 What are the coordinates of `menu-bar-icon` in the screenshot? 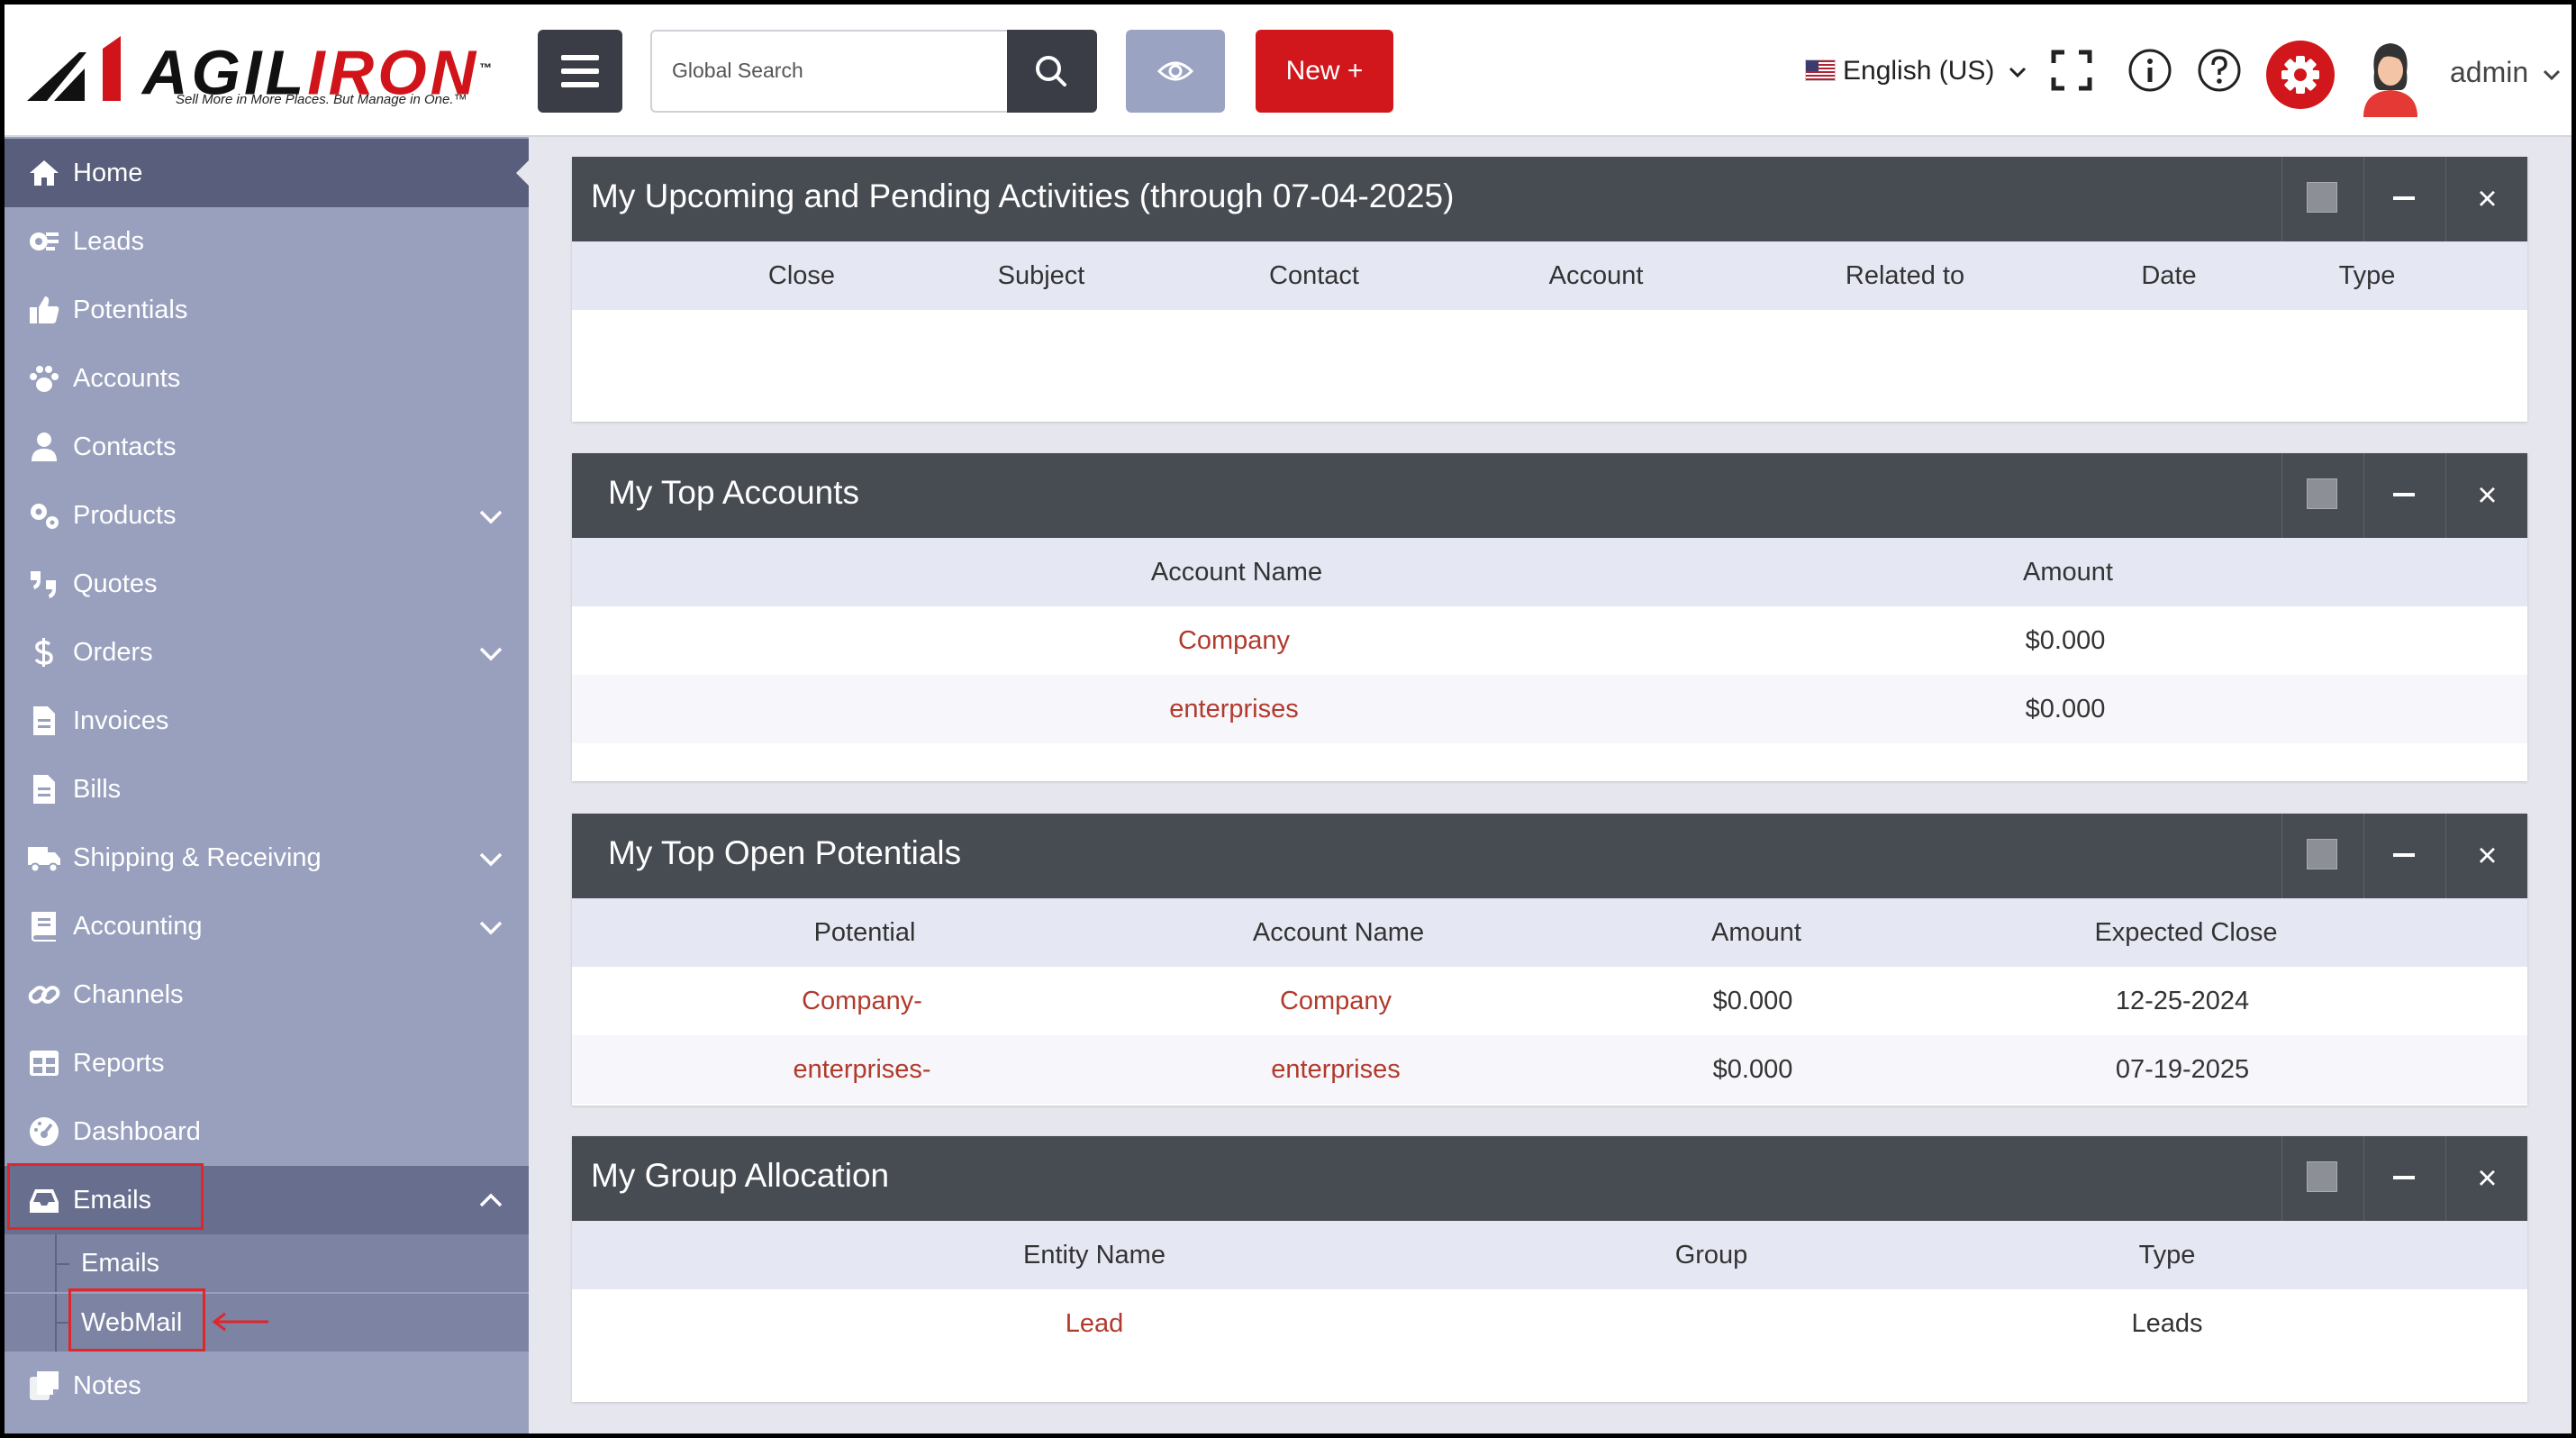 It's located at (580, 71).